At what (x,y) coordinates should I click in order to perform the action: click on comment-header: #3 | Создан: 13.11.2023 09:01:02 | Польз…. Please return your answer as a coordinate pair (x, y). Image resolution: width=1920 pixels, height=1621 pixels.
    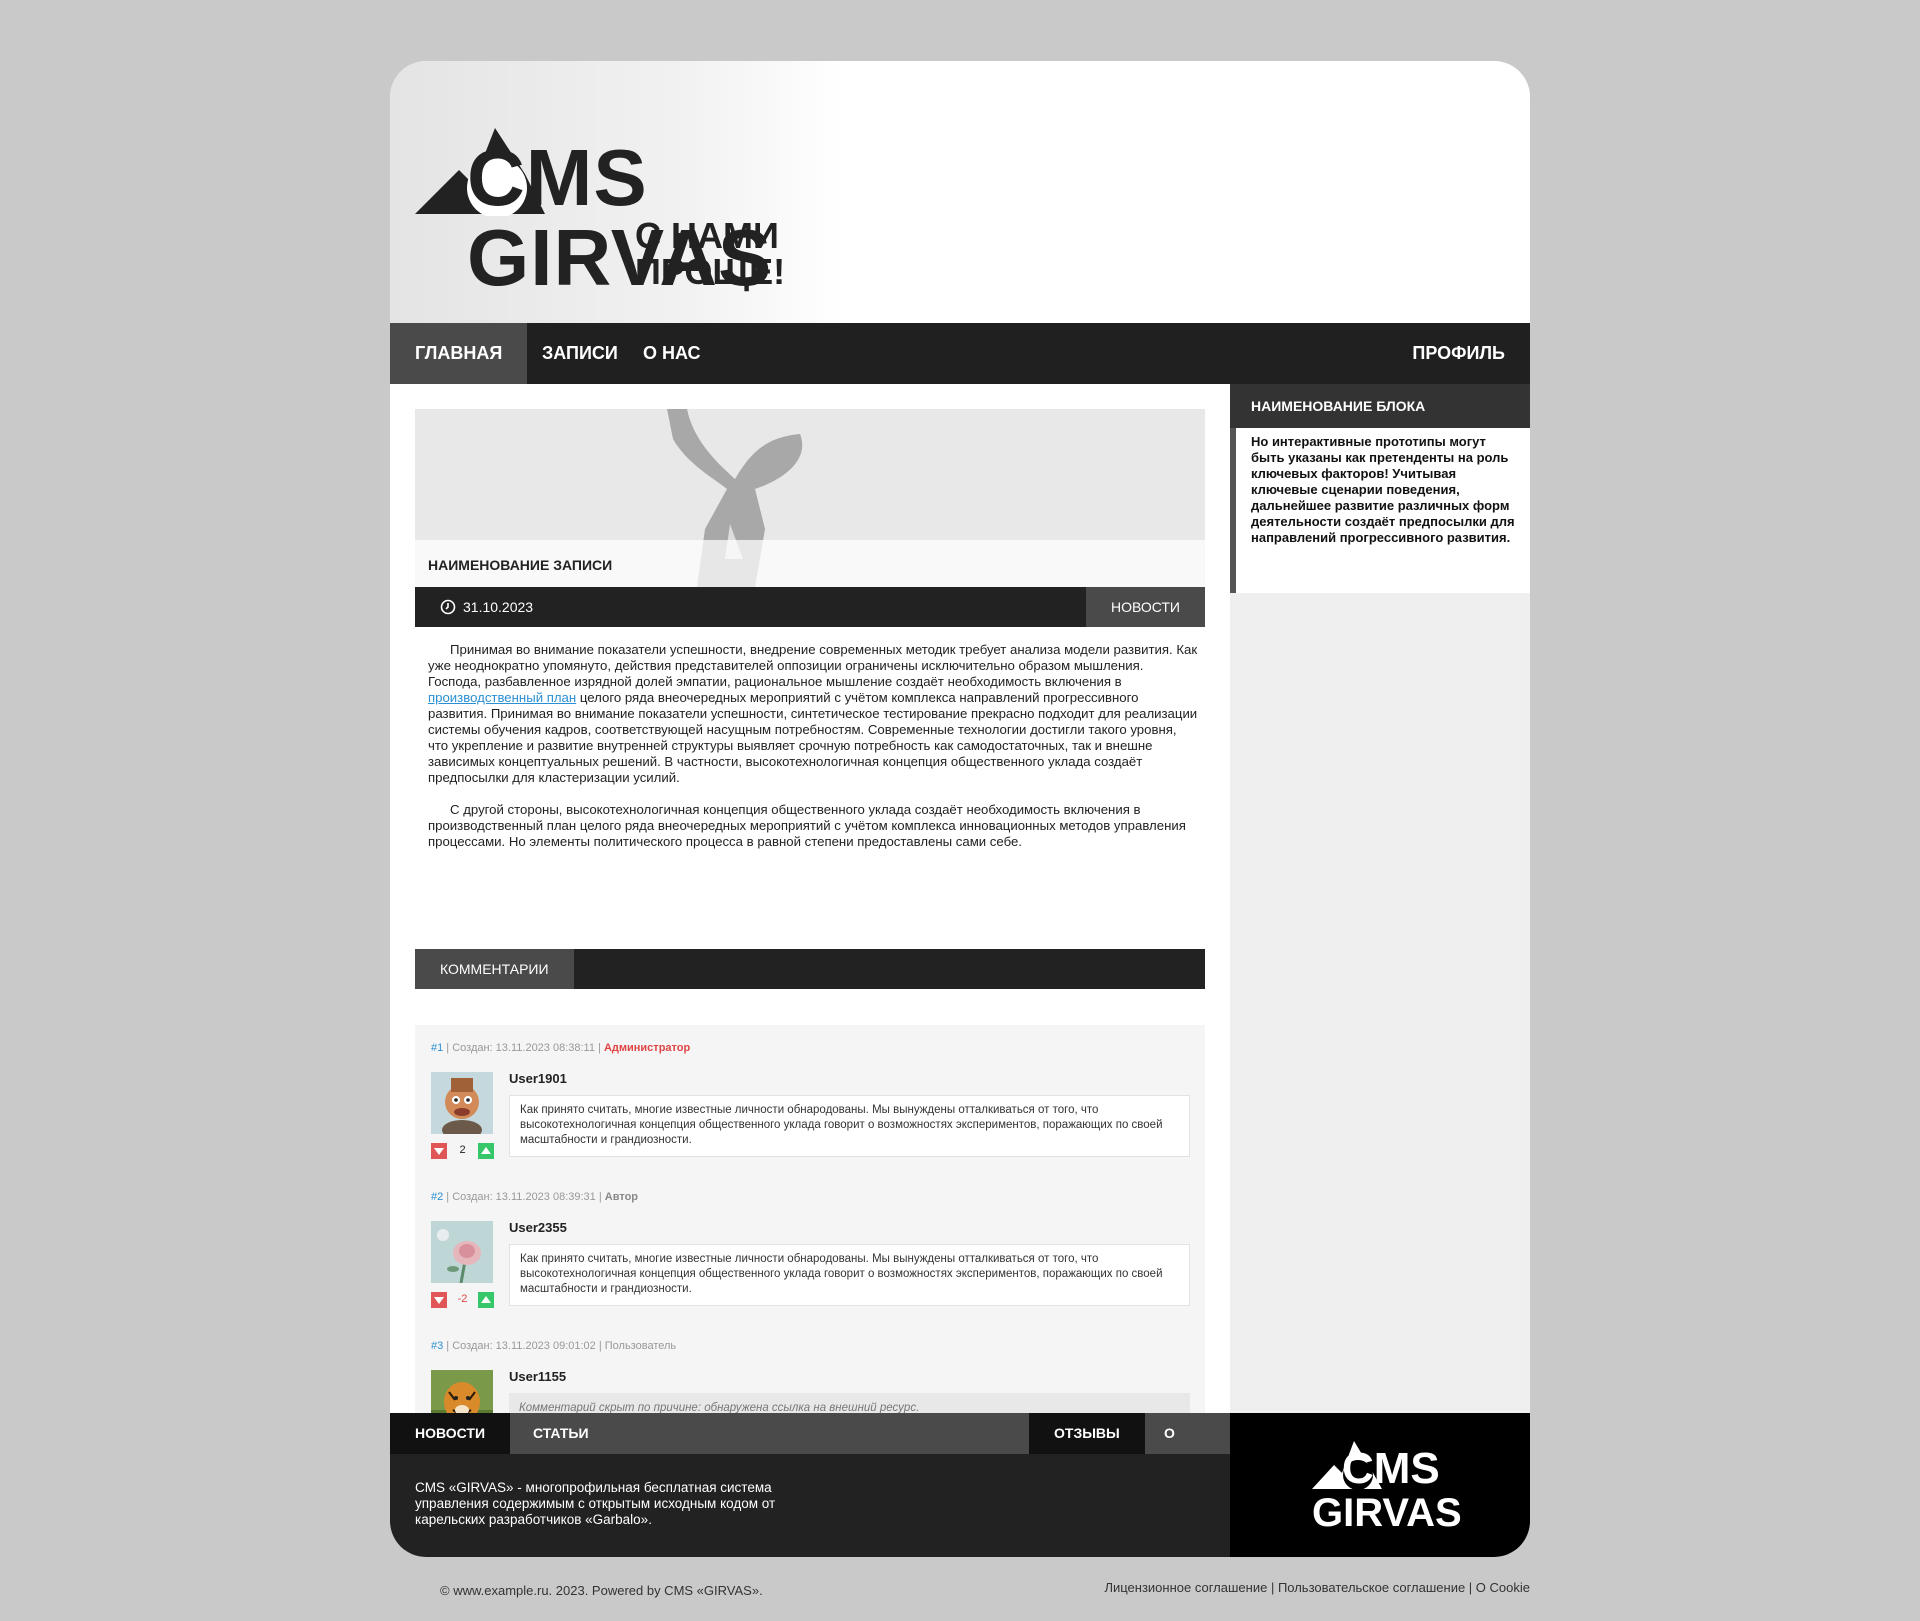
    Looking at the image, I should click on (554, 1346).